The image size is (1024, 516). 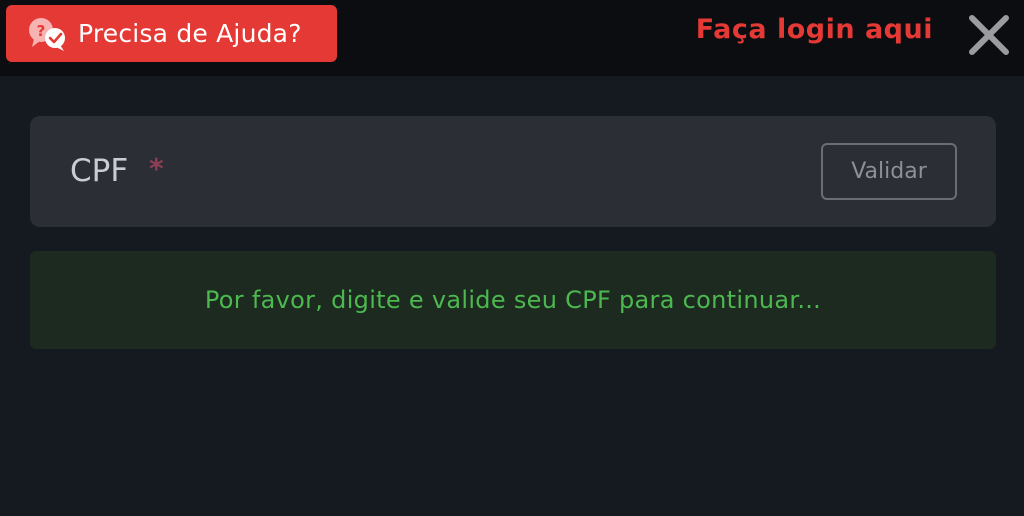 What do you see at coordinates (989, 35) in the screenshot?
I see `close-icon` at bounding box center [989, 35].